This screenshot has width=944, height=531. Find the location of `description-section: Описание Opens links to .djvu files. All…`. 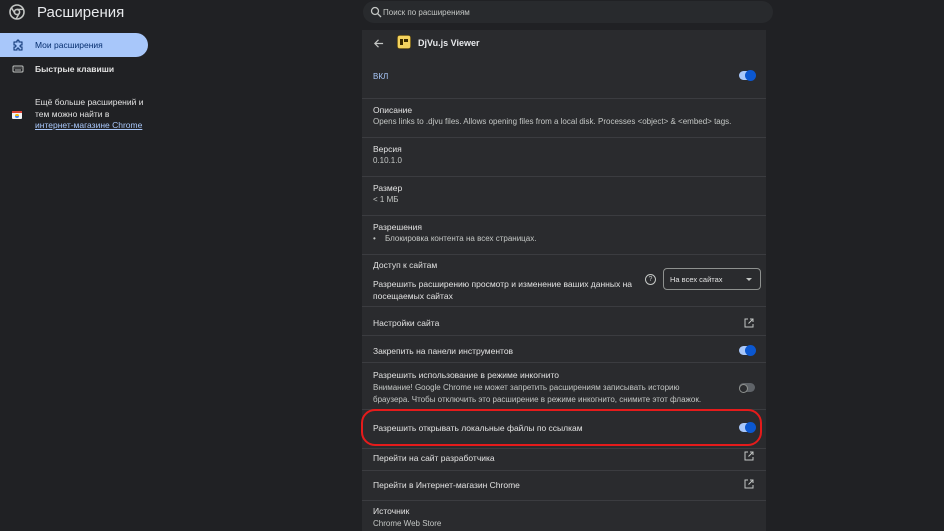

description-section: Описание Opens links to .djvu files. All… is located at coordinates (564, 117).